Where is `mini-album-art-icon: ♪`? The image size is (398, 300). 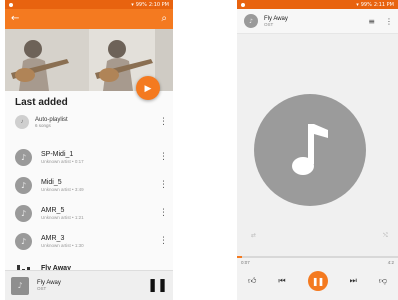 mini-album-art-icon: ♪ is located at coordinates (20, 285).